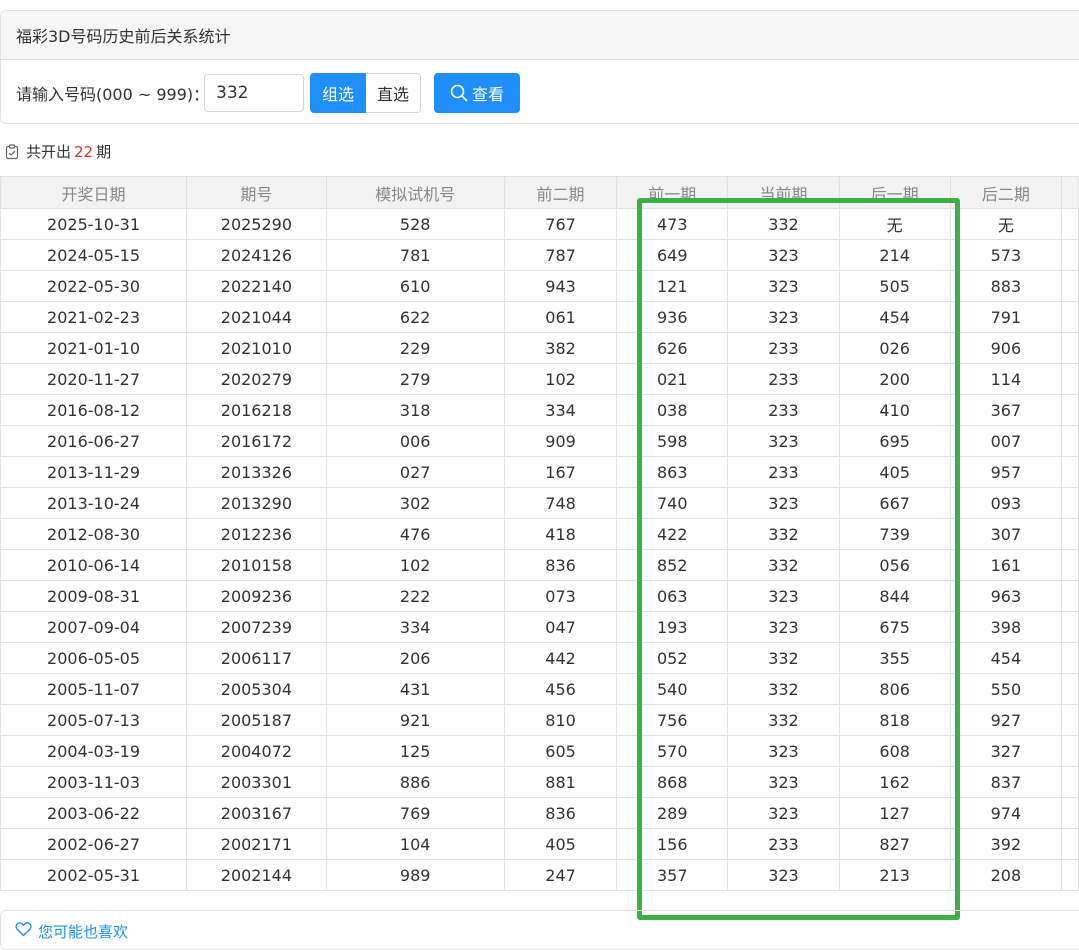  What do you see at coordinates (539, 565) in the screenshot?
I see `table-row: 2010-06-14 2010158 102 836 852 332 056 161` at bounding box center [539, 565].